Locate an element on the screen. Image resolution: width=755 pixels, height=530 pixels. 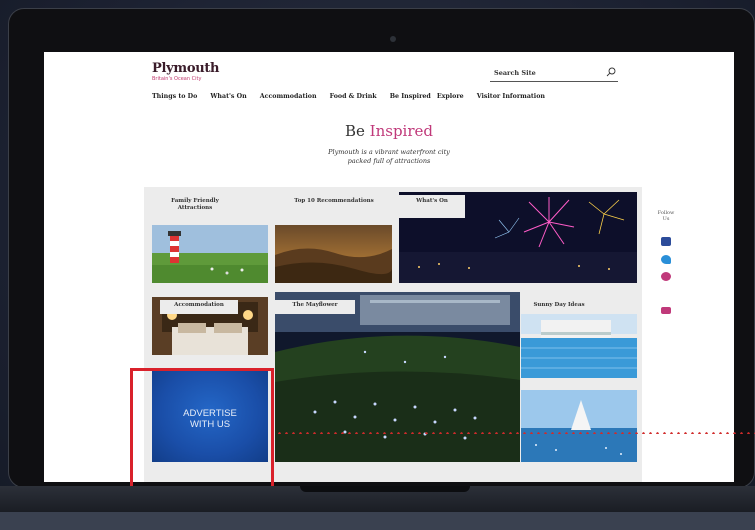
tile-mayflower is located at coordinates (397, 377).